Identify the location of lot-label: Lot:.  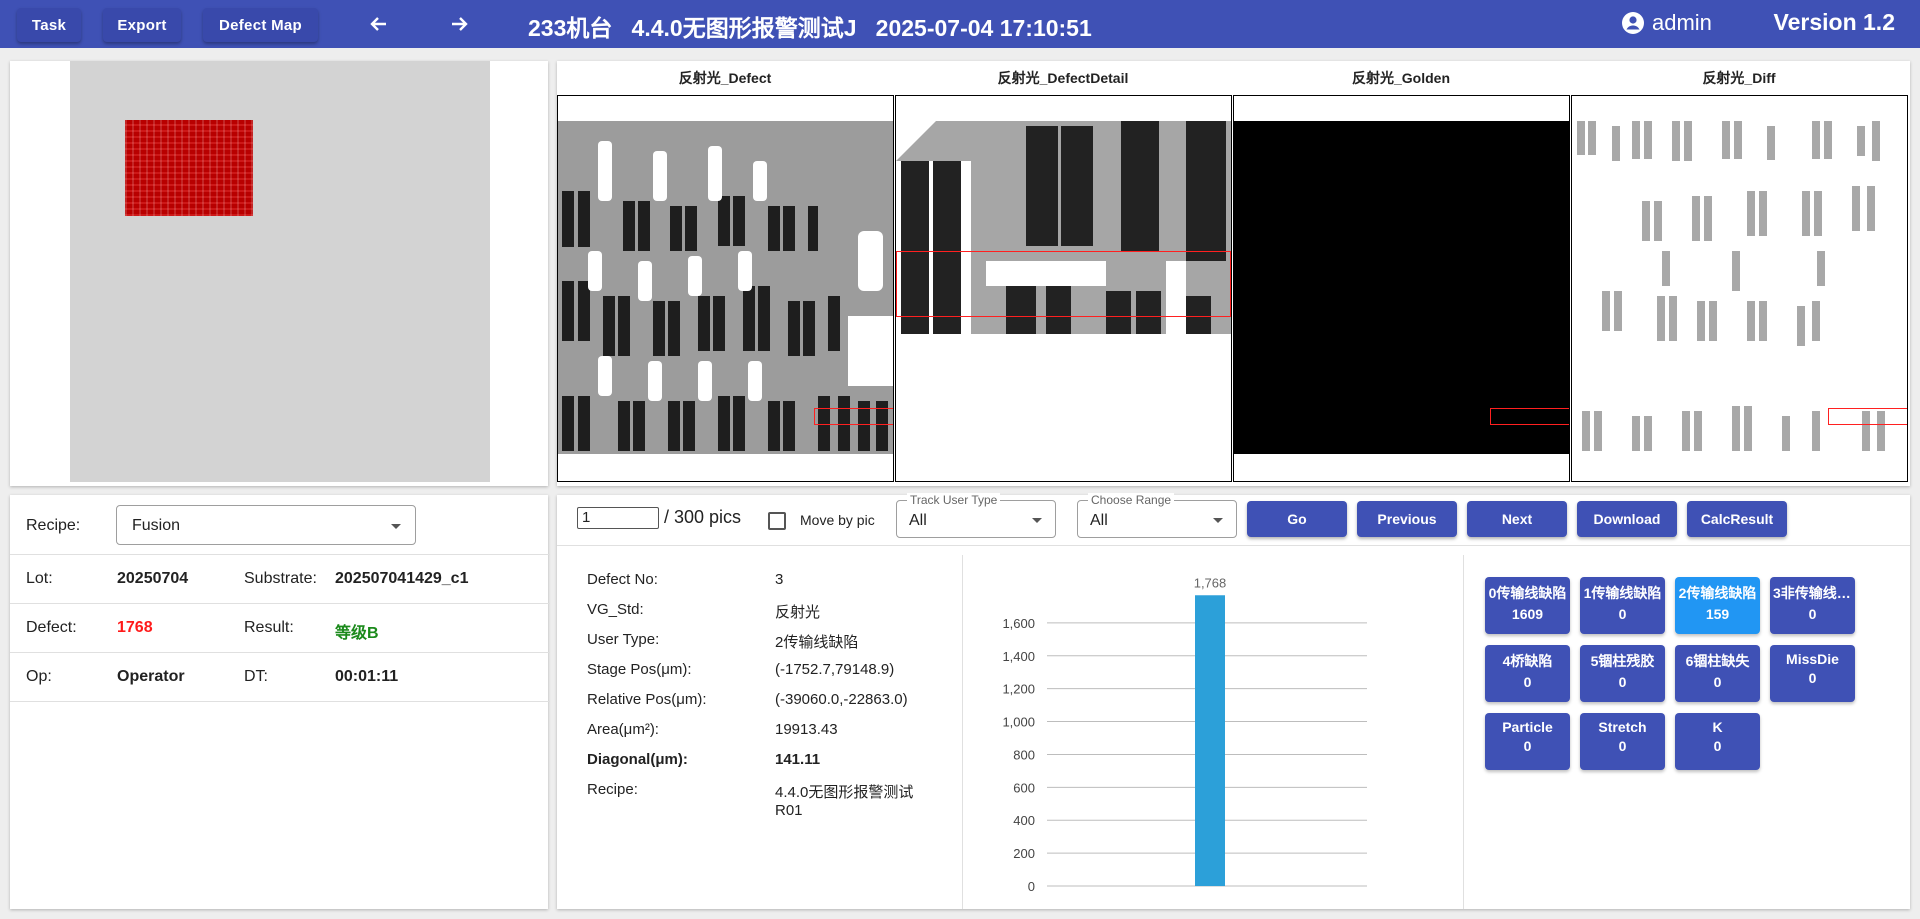
(39, 578).